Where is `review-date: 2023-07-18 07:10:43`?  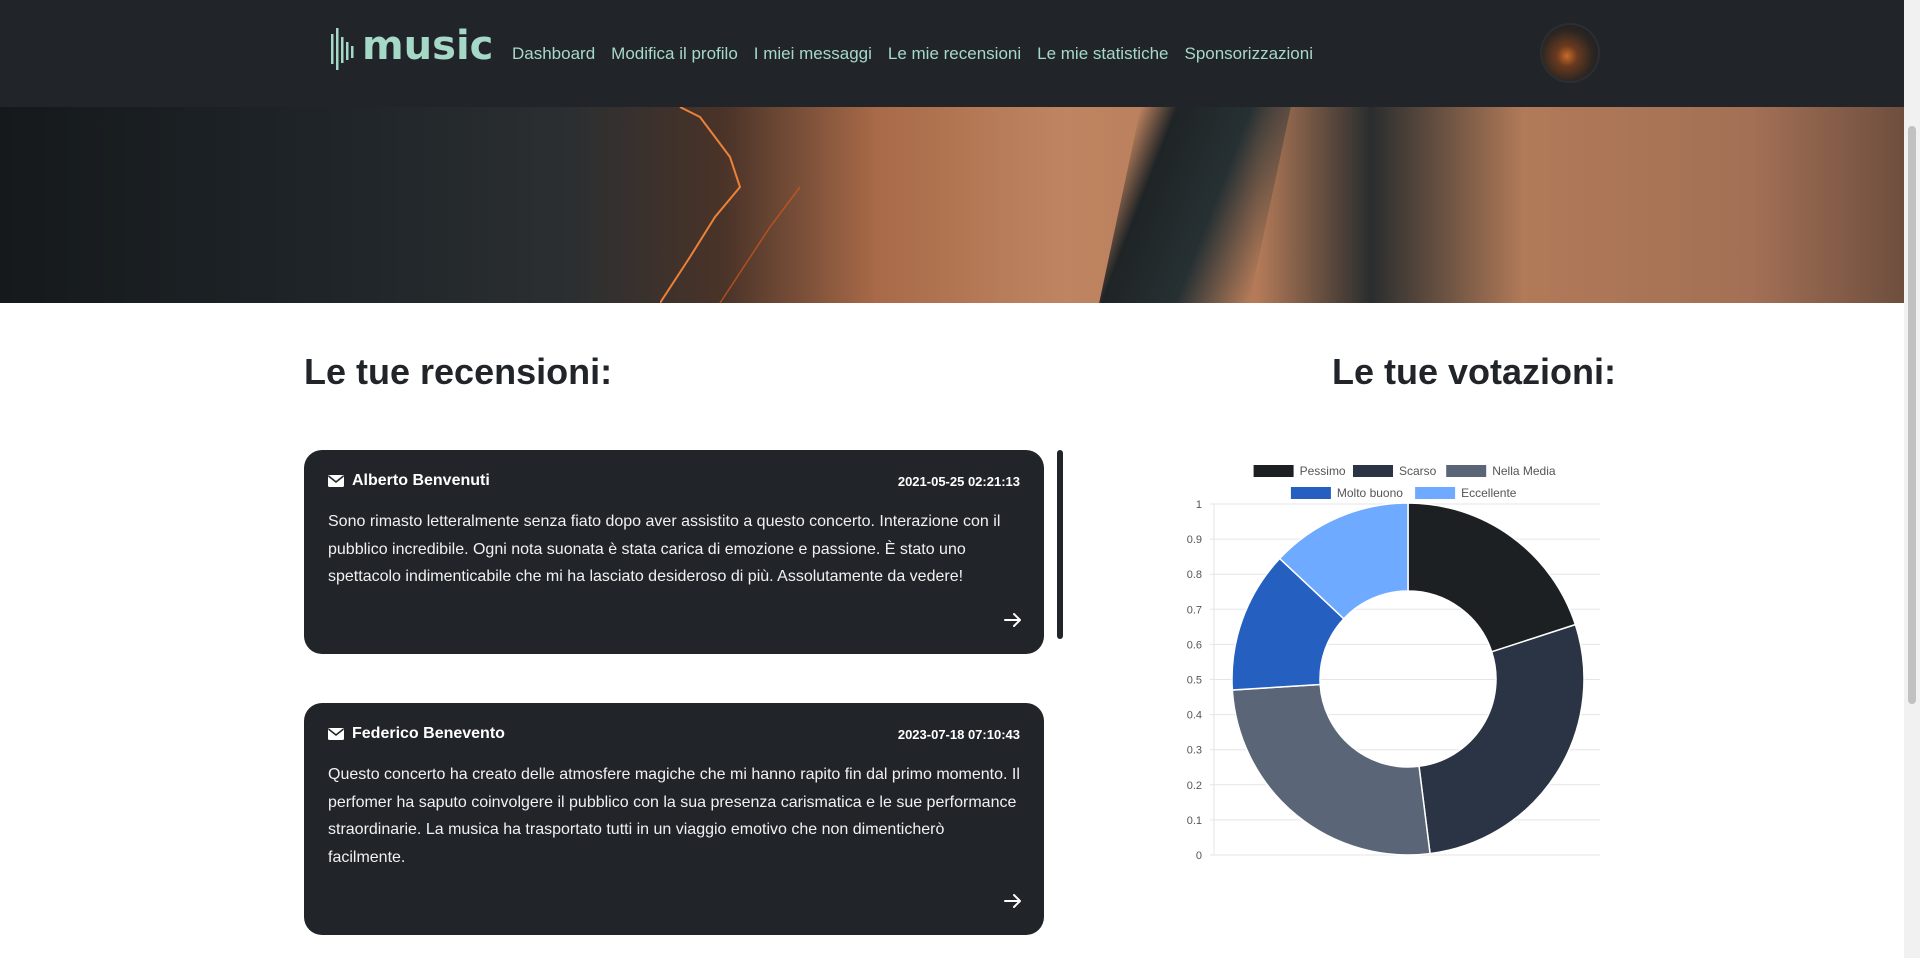 review-date: 2023-07-18 07:10:43 is located at coordinates (958, 734).